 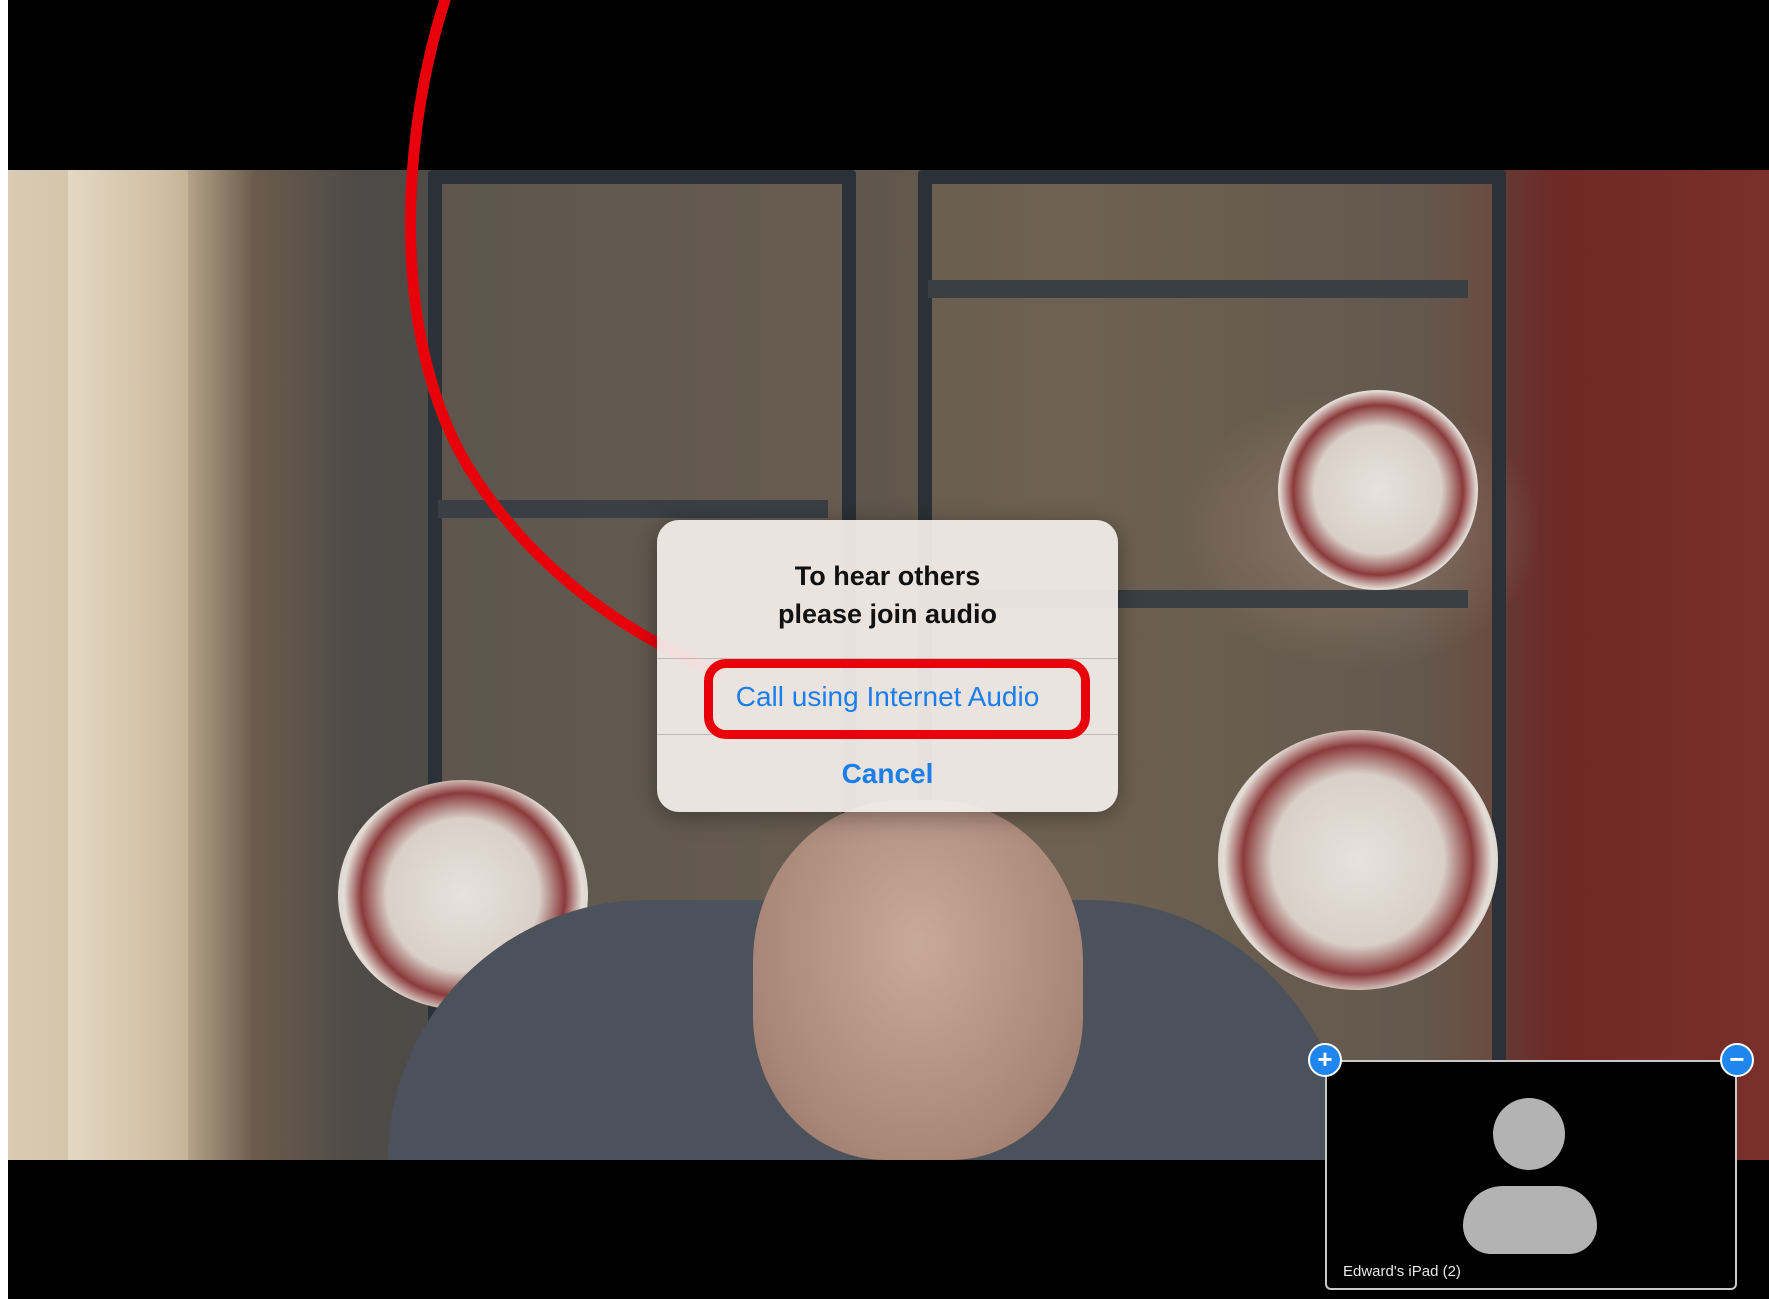 I want to click on minus-icon: −, so click(x=1737, y=1058).